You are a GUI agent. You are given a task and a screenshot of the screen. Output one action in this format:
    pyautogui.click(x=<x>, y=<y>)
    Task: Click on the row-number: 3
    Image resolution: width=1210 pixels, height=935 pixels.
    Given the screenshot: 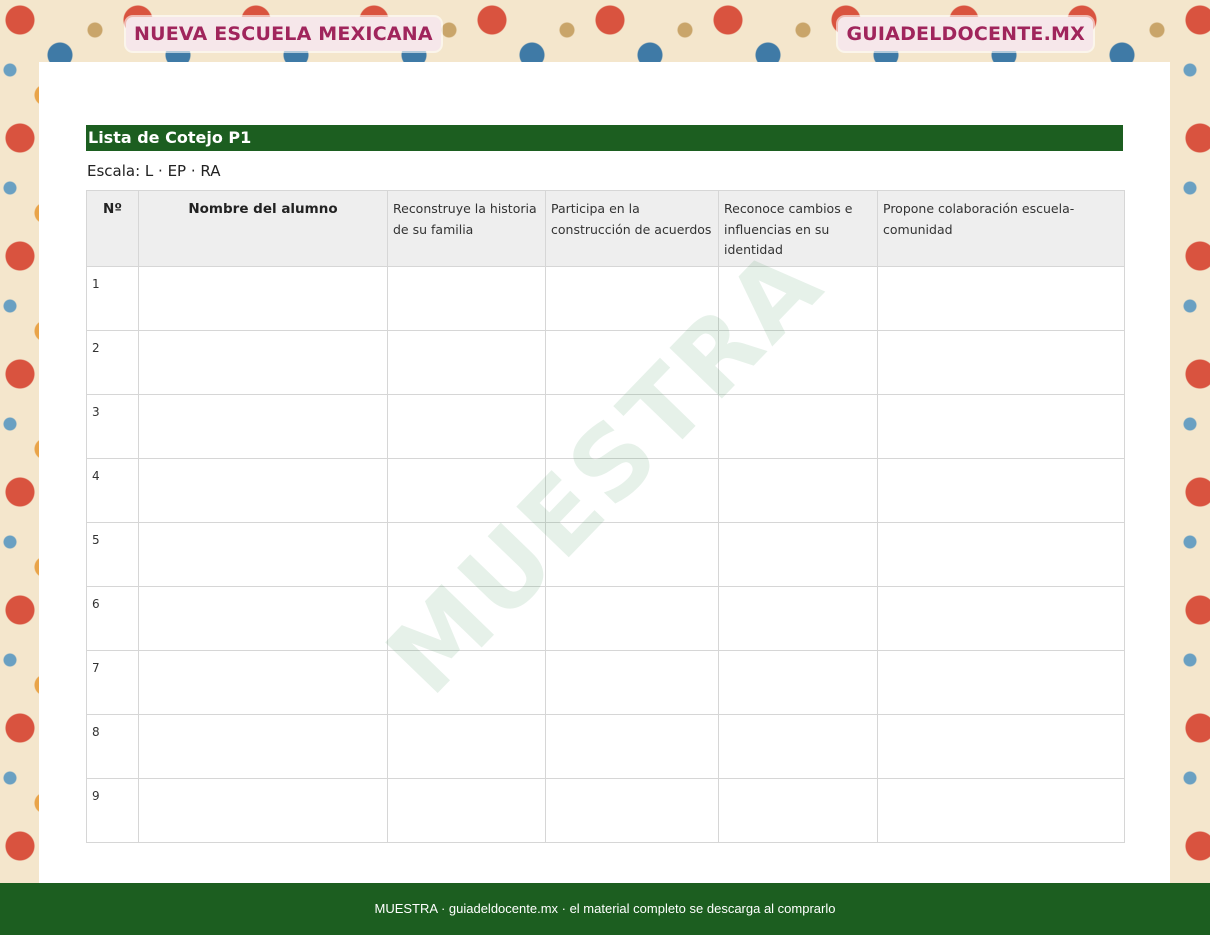 What is the action you would take?
    pyautogui.click(x=112, y=426)
    